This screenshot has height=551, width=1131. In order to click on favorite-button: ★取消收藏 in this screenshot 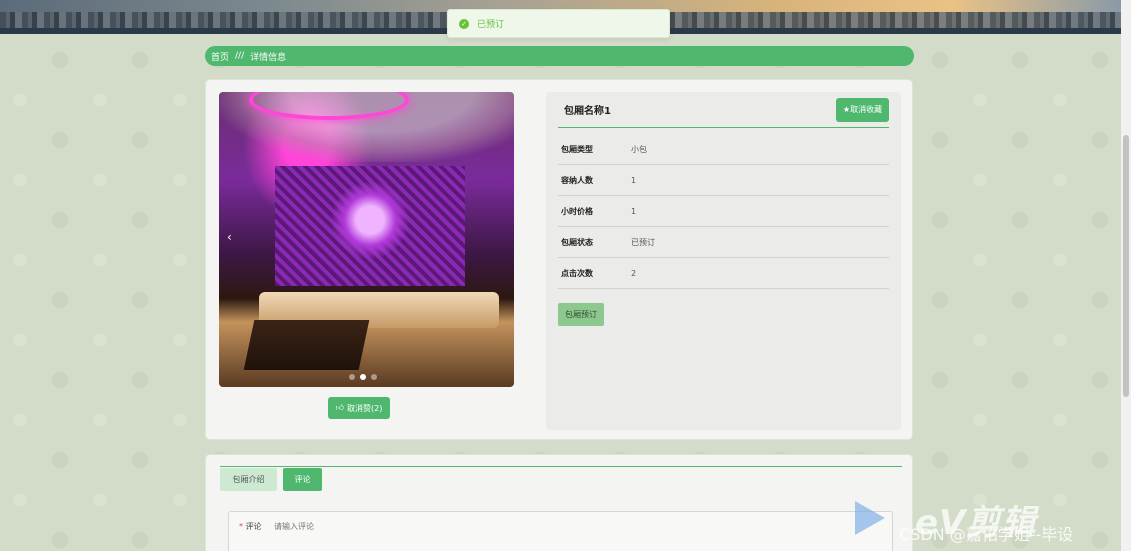, I will do `click(862, 109)`.